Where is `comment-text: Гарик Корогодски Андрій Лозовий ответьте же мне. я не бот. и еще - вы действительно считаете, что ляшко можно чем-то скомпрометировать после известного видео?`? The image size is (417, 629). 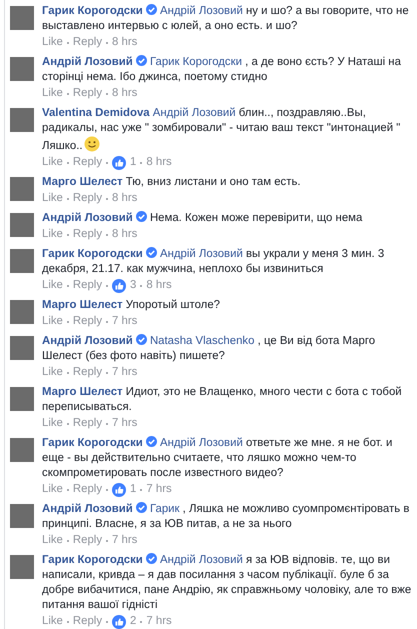 comment-text: Гарик Корогодски Андрій Лозовий ответьте же мне. я не бот. и еще - вы действительно считаете, что ляшко можно чем-то скомпрометировать после известного видео? is located at coordinates (218, 458).